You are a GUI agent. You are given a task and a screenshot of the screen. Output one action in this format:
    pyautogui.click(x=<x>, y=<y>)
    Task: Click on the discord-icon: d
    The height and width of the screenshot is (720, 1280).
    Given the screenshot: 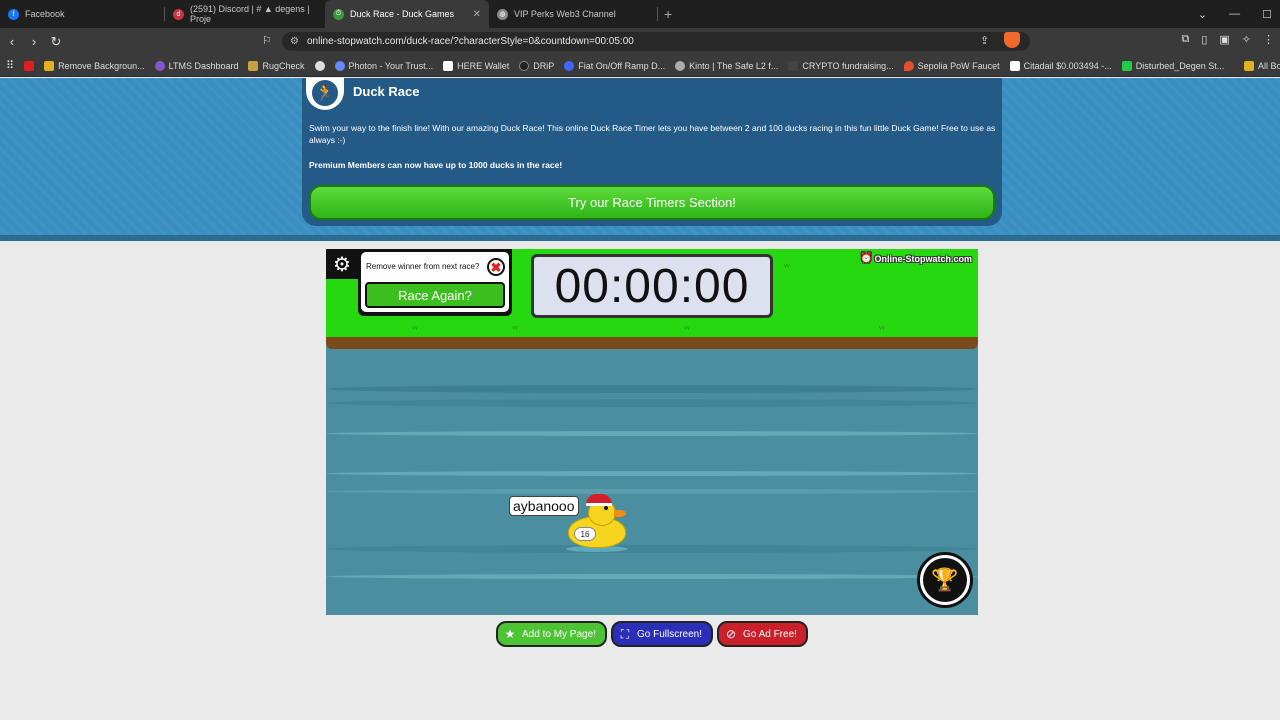 What is the action you would take?
    pyautogui.click(x=178, y=14)
    